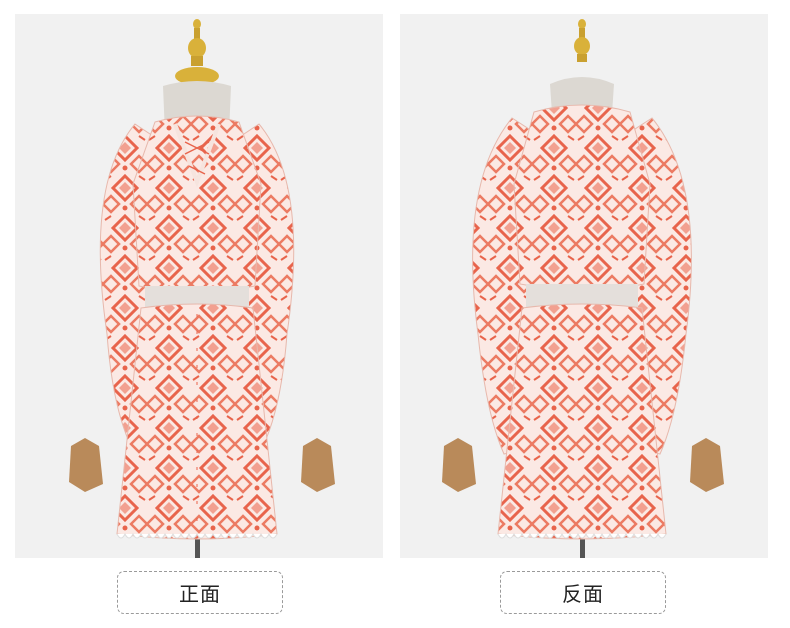  I want to click on back-view-caption-text: 反面, so click(583, 594).